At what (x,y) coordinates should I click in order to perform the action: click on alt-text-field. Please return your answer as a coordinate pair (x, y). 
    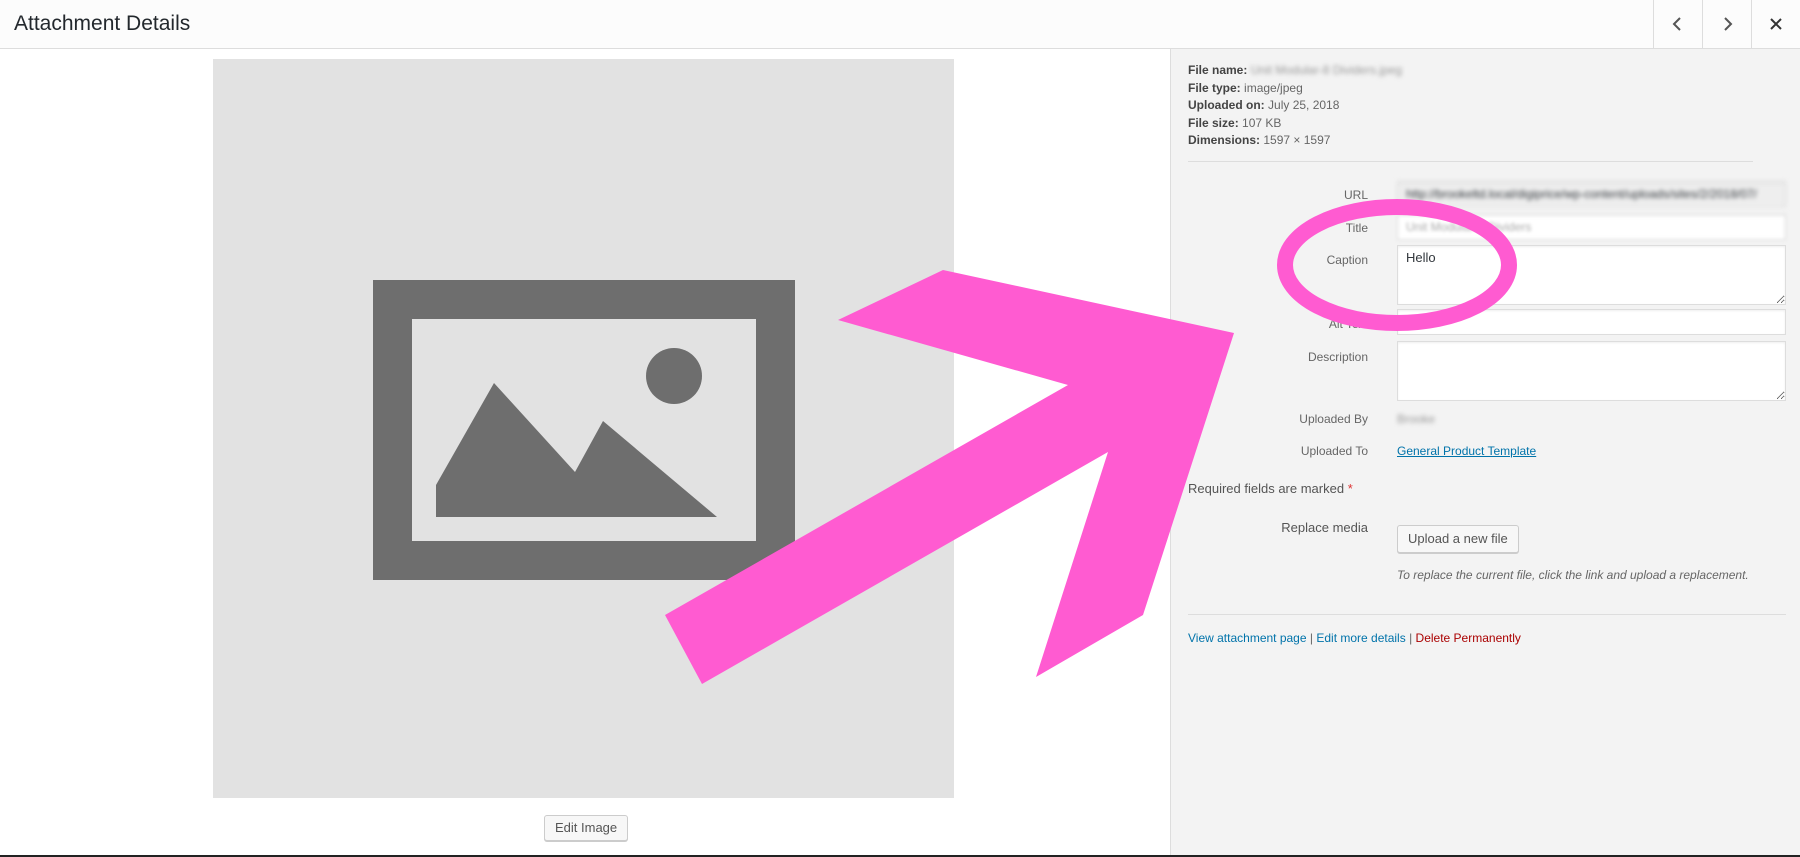
    Looking at the image, I should click on (1591, 322).